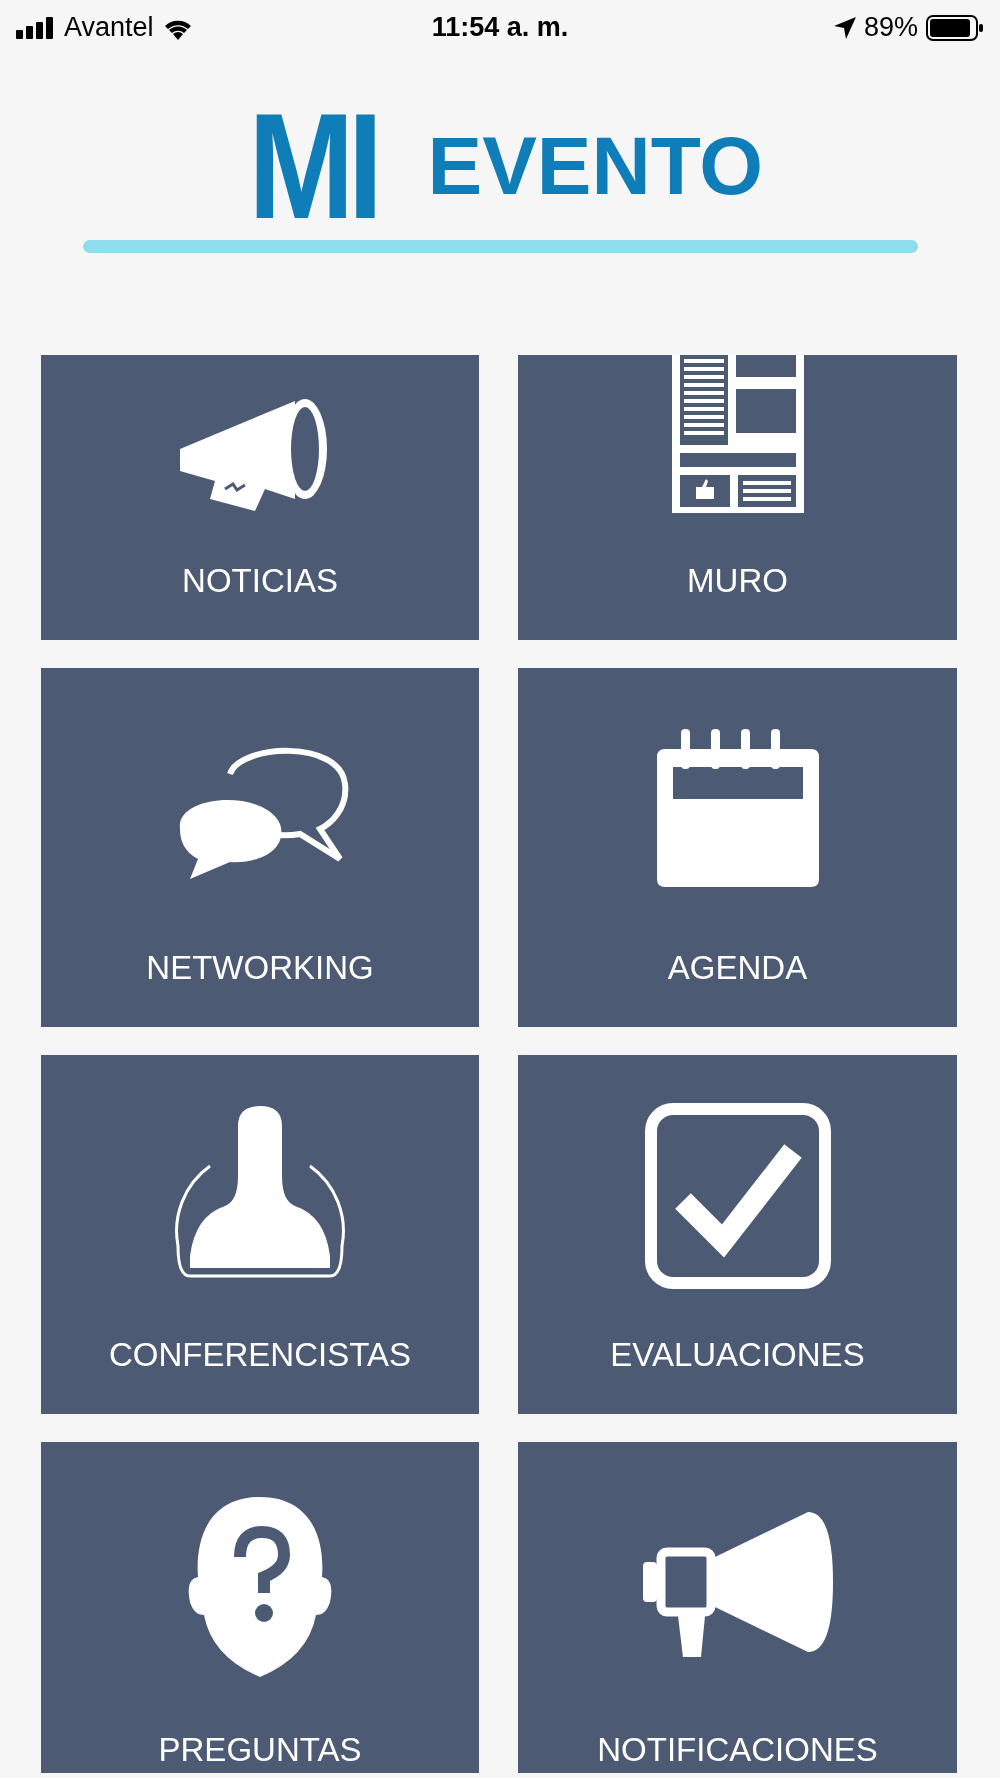 Image resolution: width=1000 pixels, height=1778 pixels. I want to click on battery-percent: 89%, so click(890, 27).